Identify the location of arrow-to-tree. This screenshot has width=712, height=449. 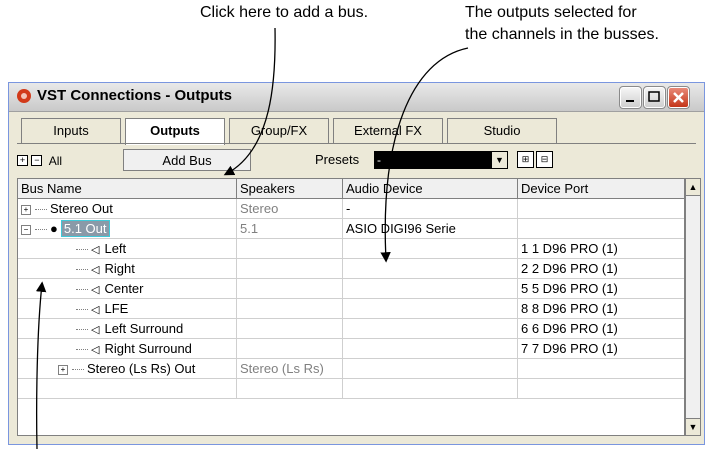
(41, 365).